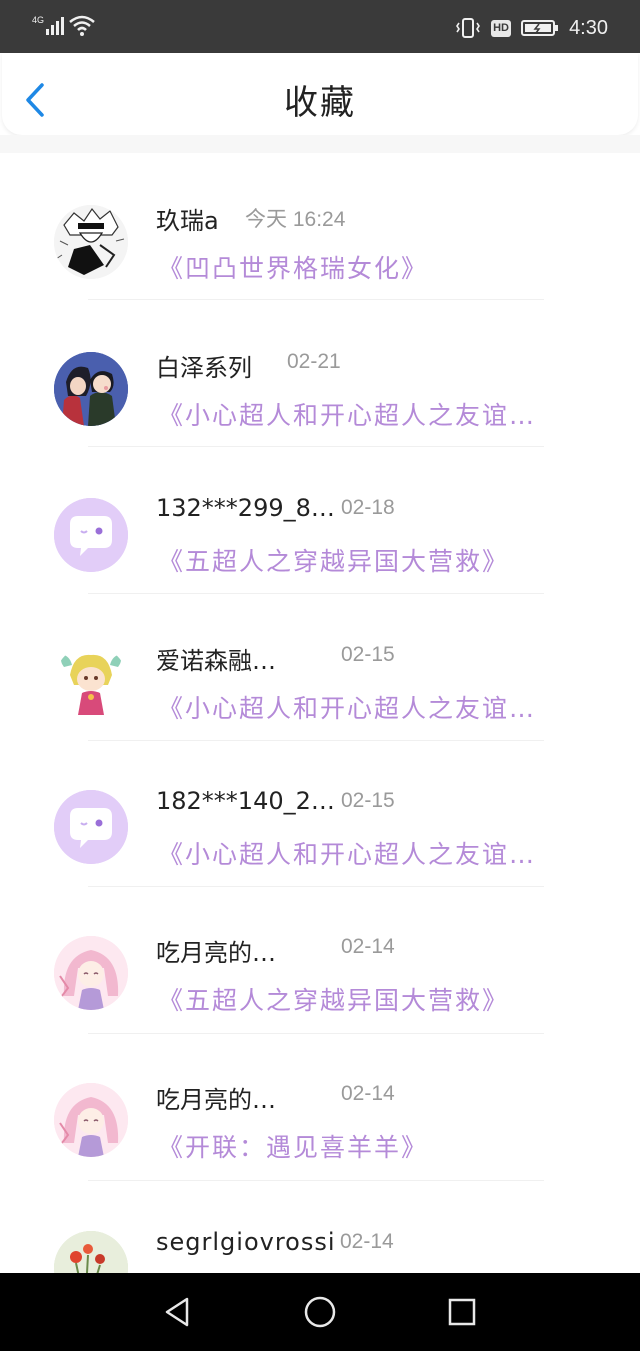 Image resolution: width=640 pixels, height=1351 pixels. What do you see at coordinates (38, 20) in the screenshot?
I see `svg-text: 4G` at bounding box center [38, 20].